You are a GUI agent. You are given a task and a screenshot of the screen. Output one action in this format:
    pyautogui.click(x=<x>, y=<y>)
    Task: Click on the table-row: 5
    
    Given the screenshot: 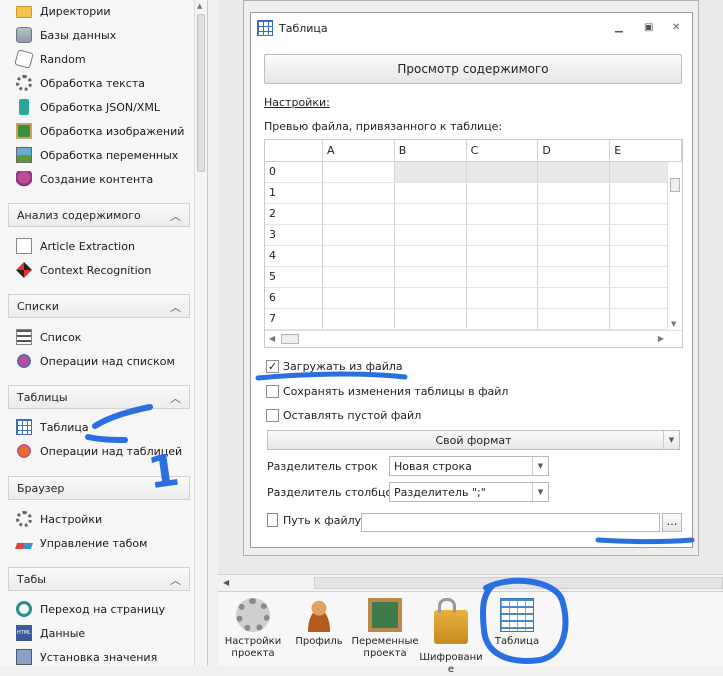 What is the action you would take?
    pyautogui.click(x=473, y=277)
    